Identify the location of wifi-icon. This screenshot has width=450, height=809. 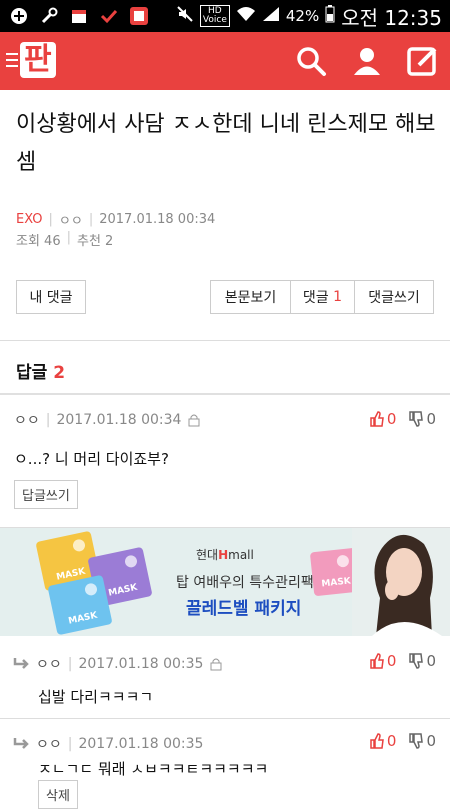
(246, 16).